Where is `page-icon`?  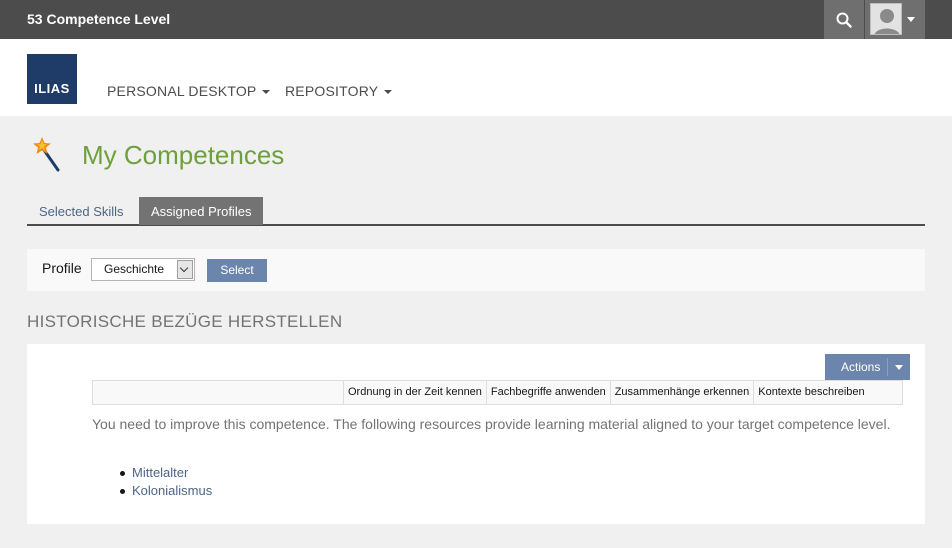 page-icon is located at coordinates (48, 157).